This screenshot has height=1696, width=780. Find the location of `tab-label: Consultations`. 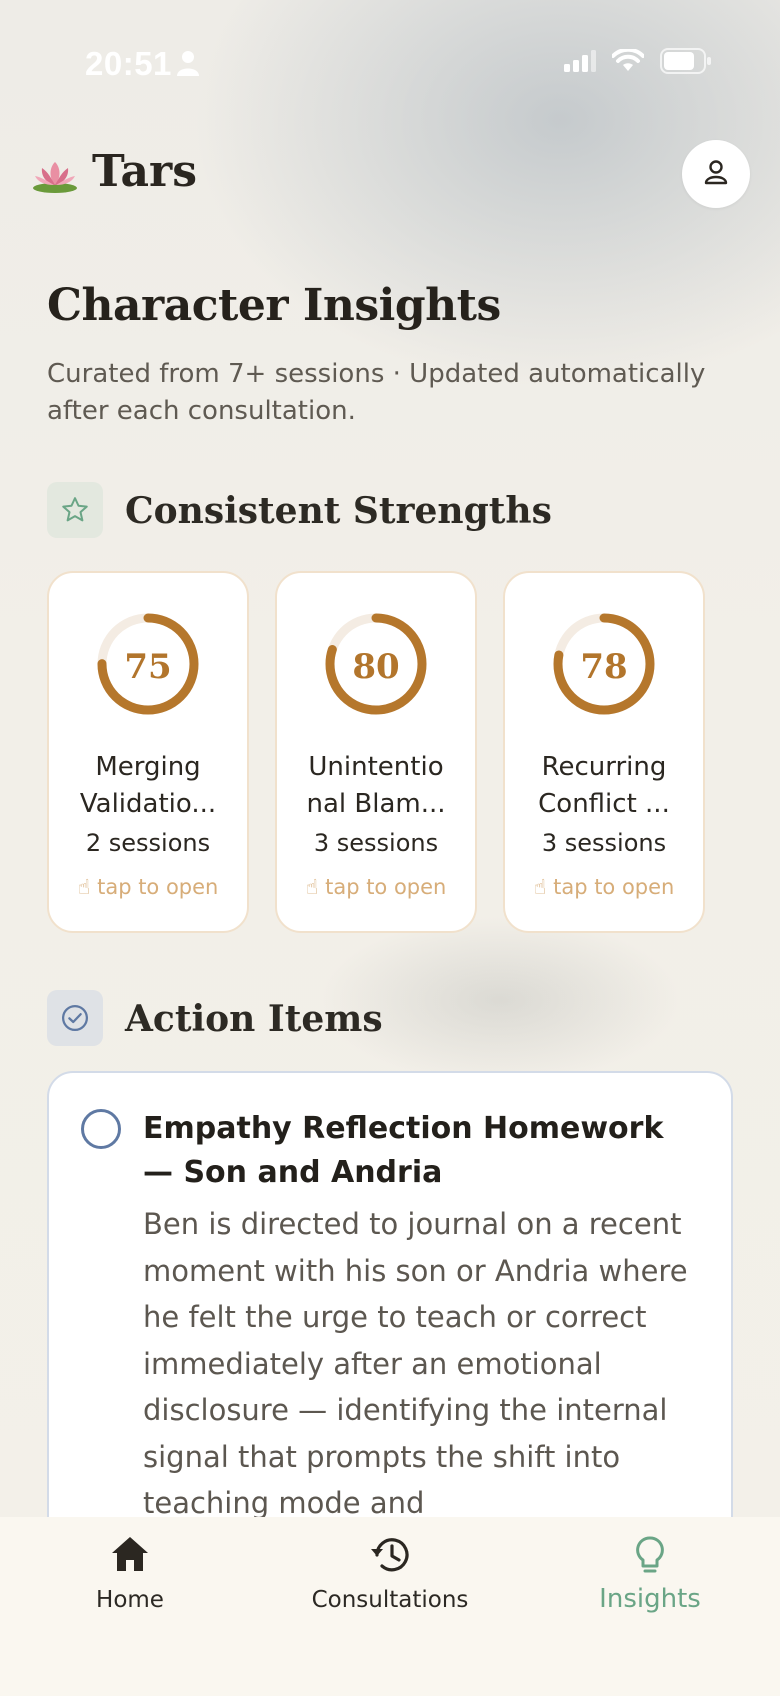

tab-label: Consultations is located at coordinates (390, 1600).